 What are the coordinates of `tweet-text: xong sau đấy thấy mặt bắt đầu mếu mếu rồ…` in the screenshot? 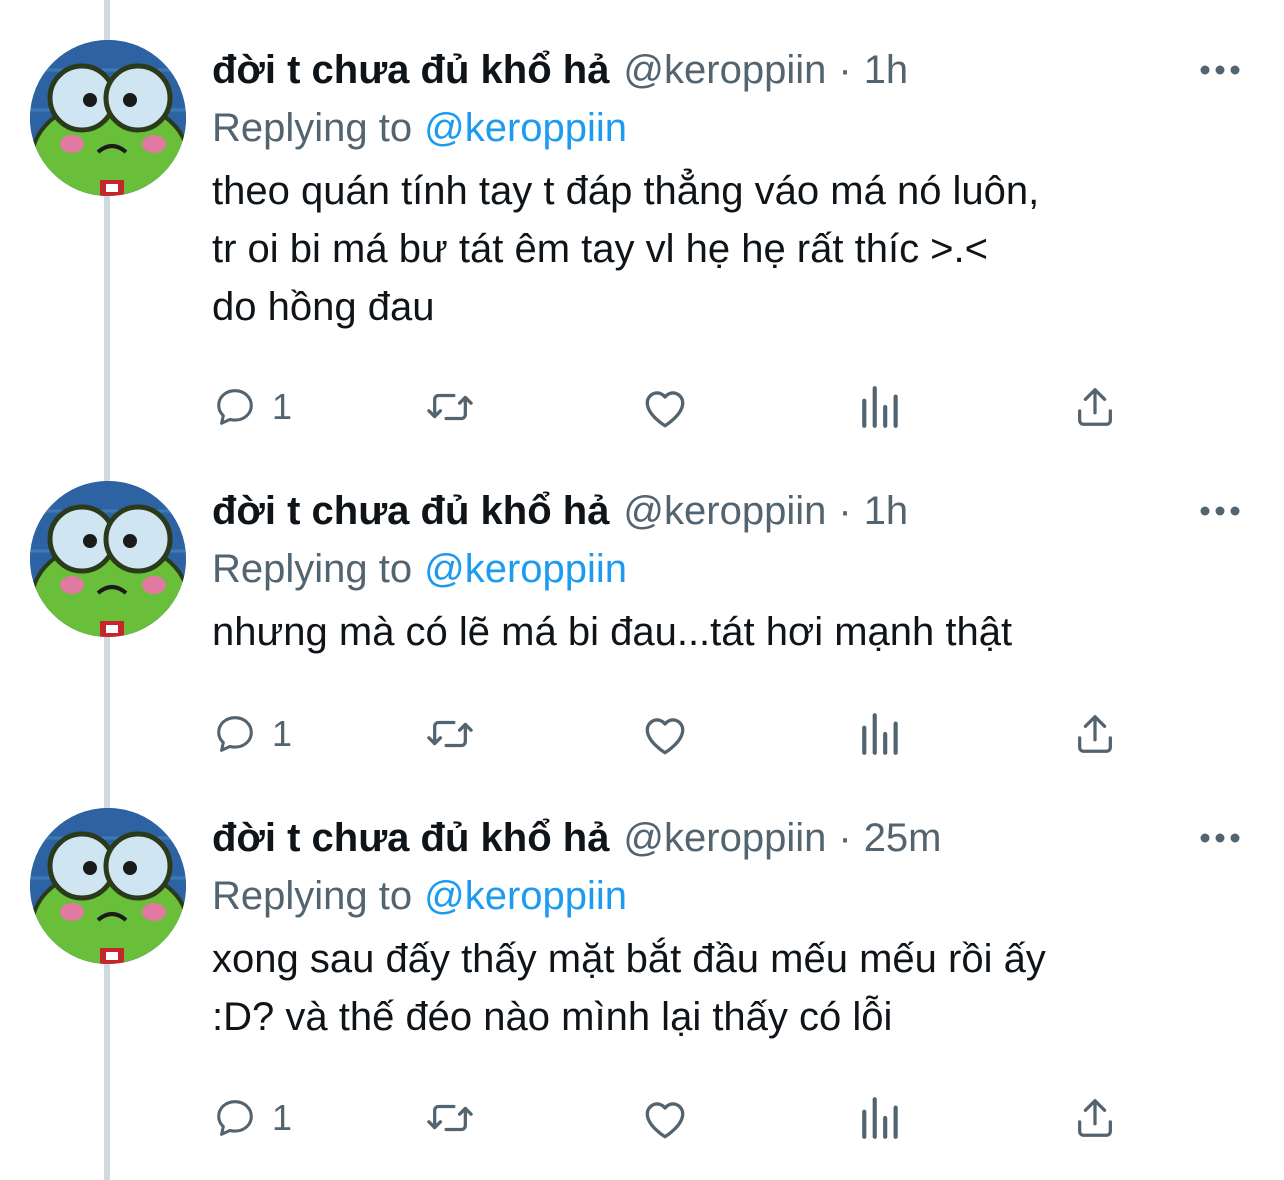 It's located at (629, 988).